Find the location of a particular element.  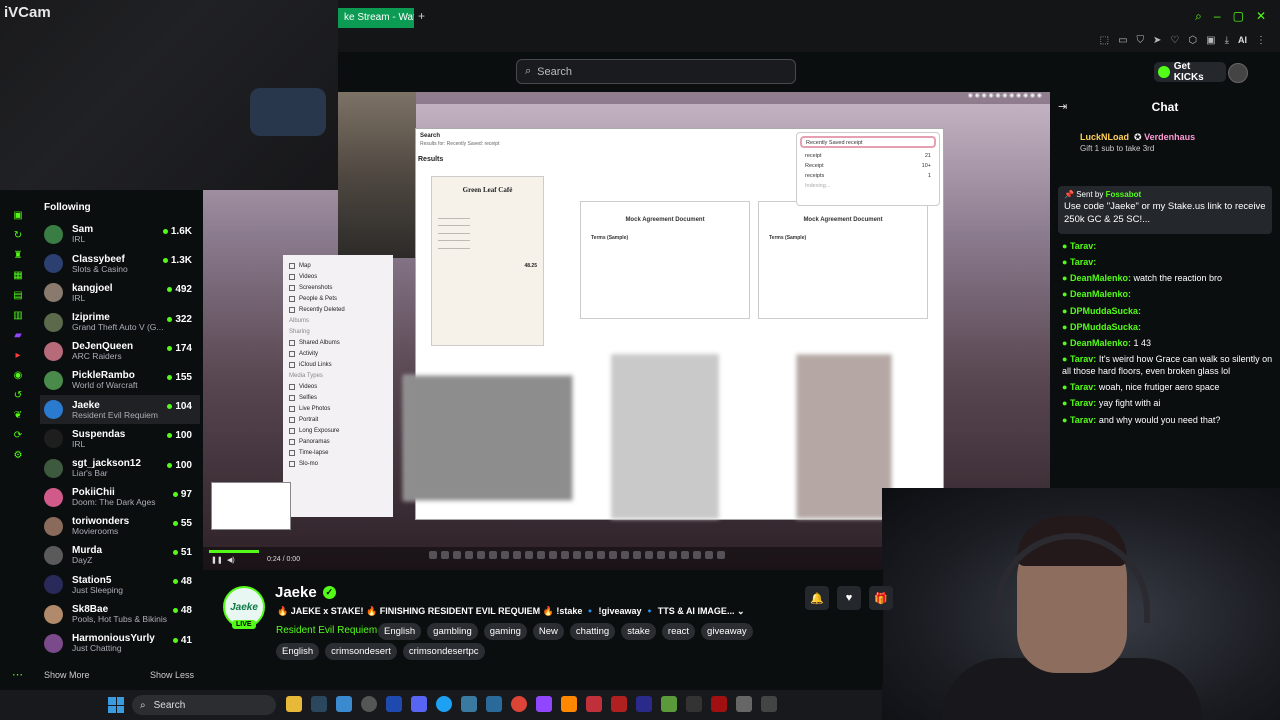

suggestion-item: Receipt 10+ is located at coordinates (868, 166).